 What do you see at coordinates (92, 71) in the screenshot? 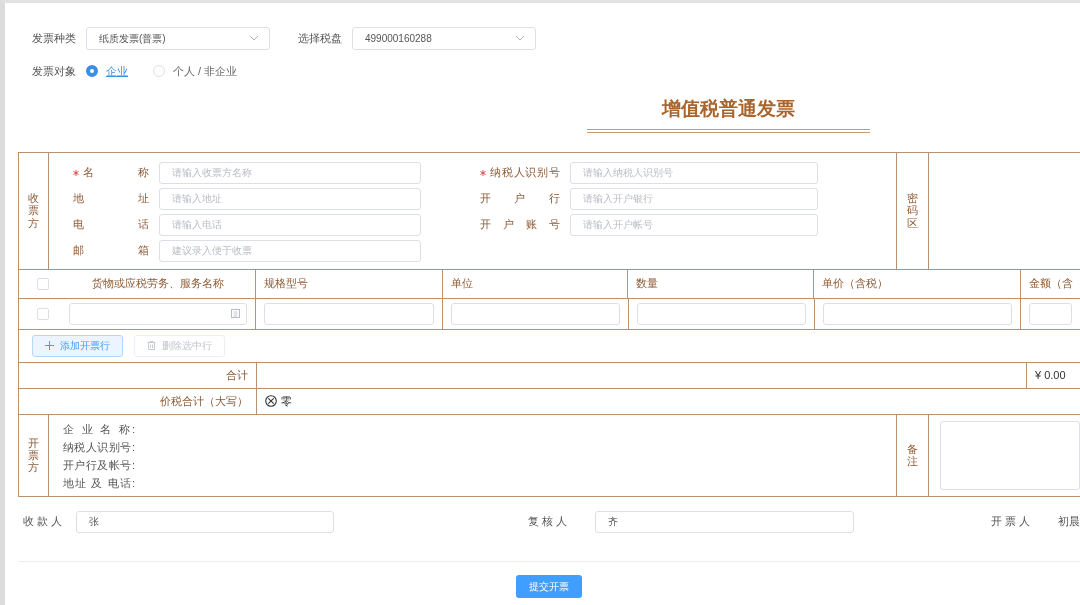
I see `radio-button` at bounding box center [92, 71].